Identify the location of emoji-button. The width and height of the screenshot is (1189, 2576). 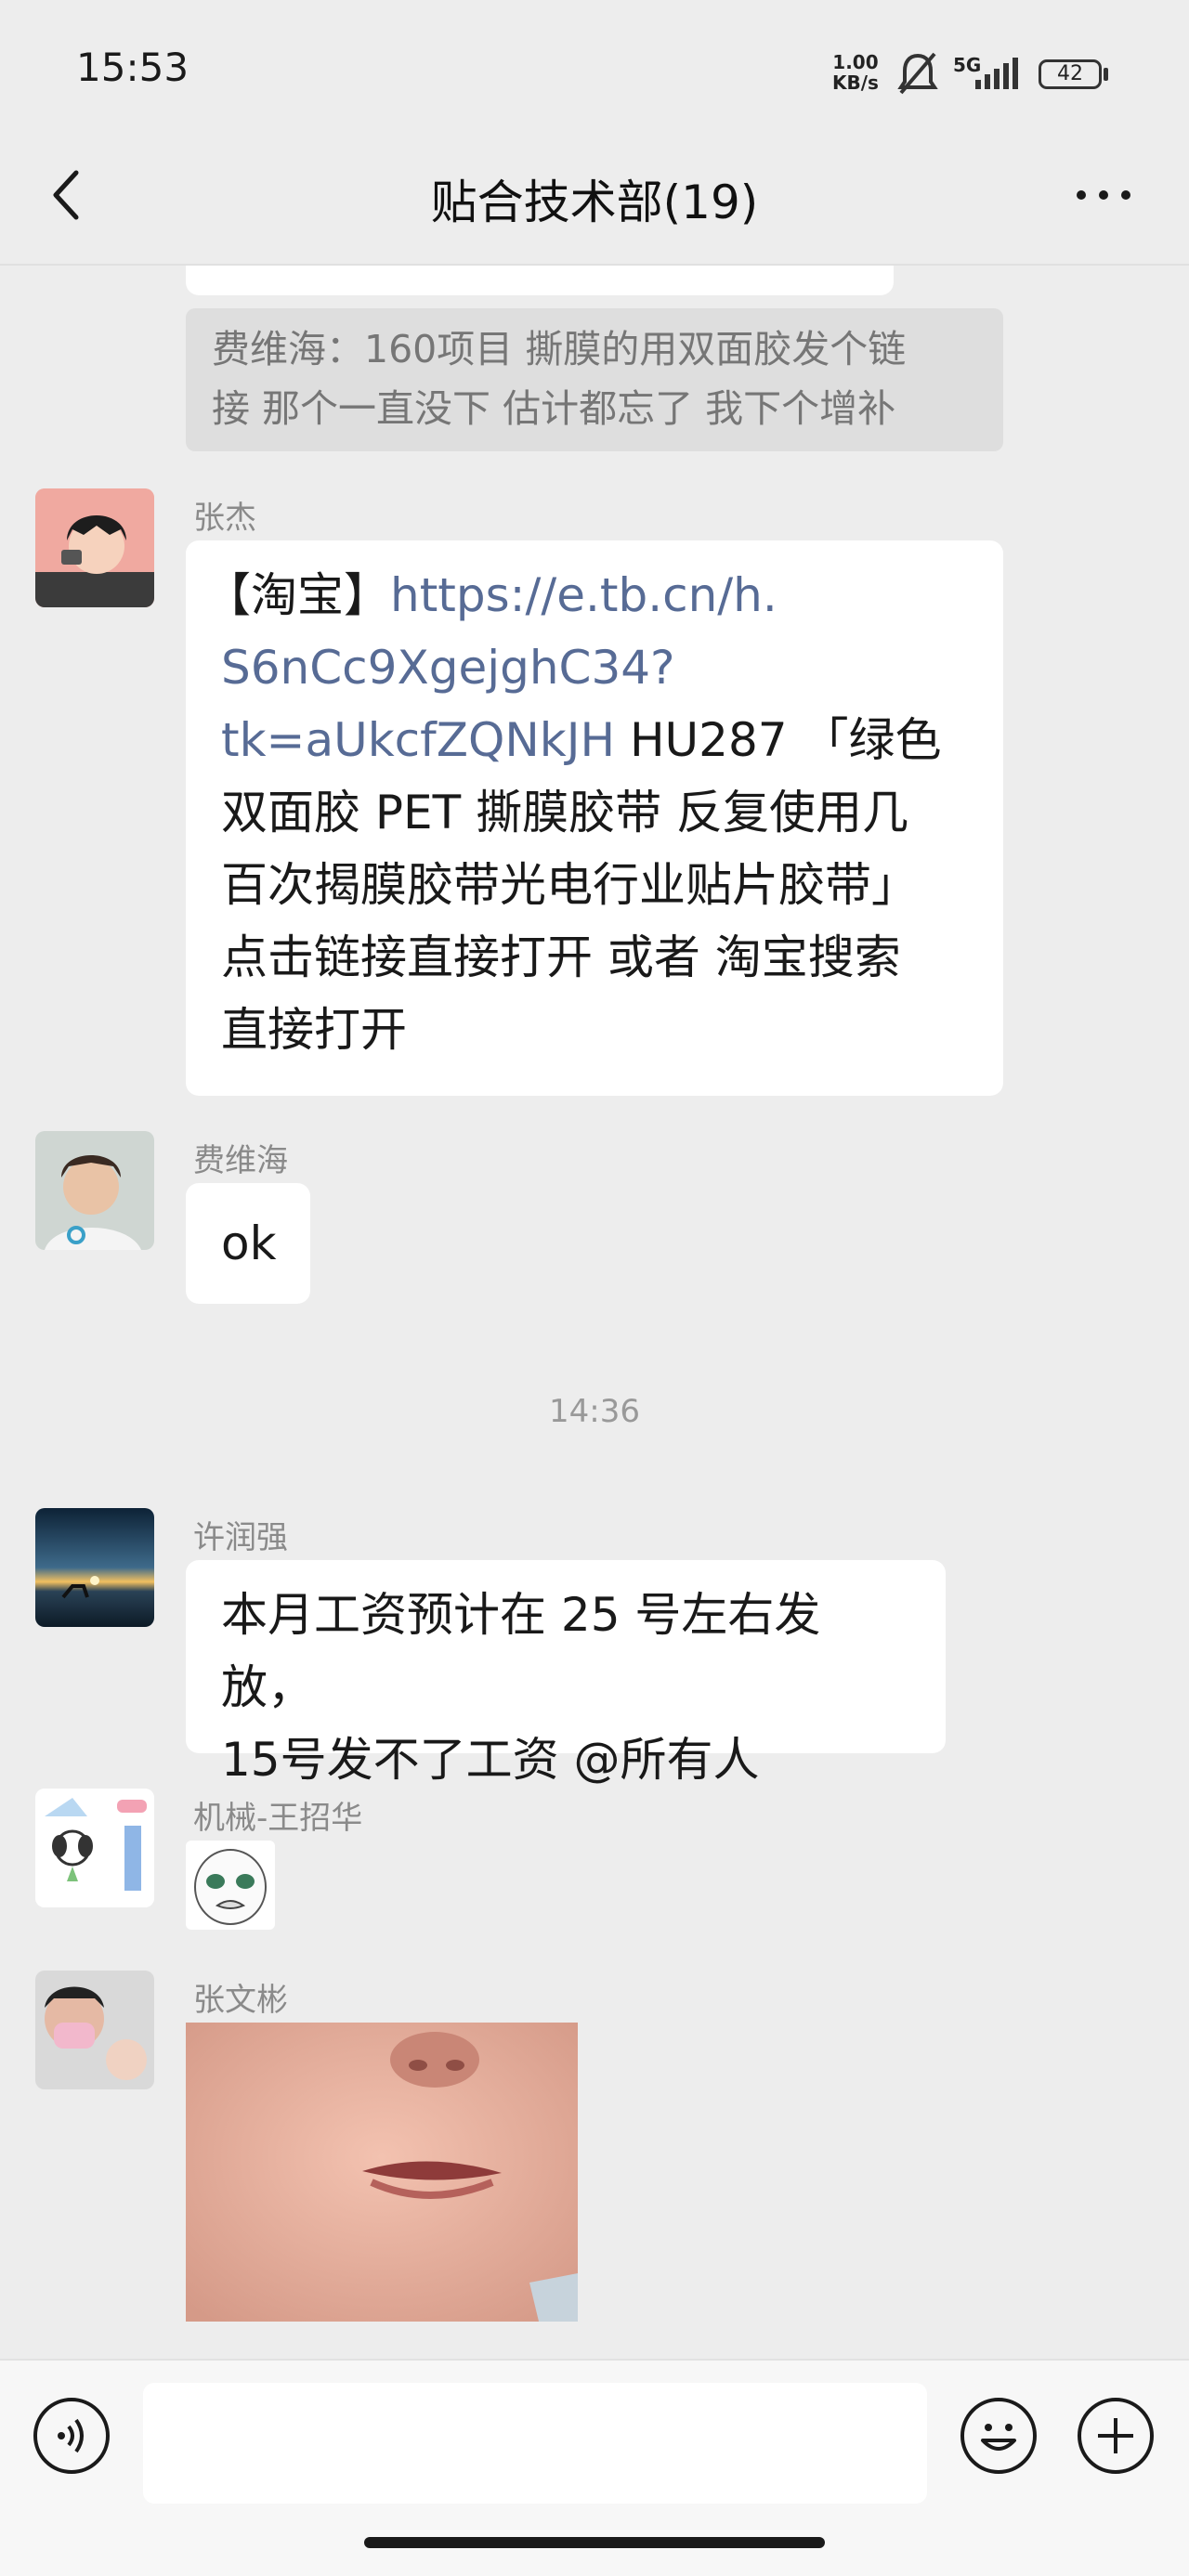
(998, 2436).